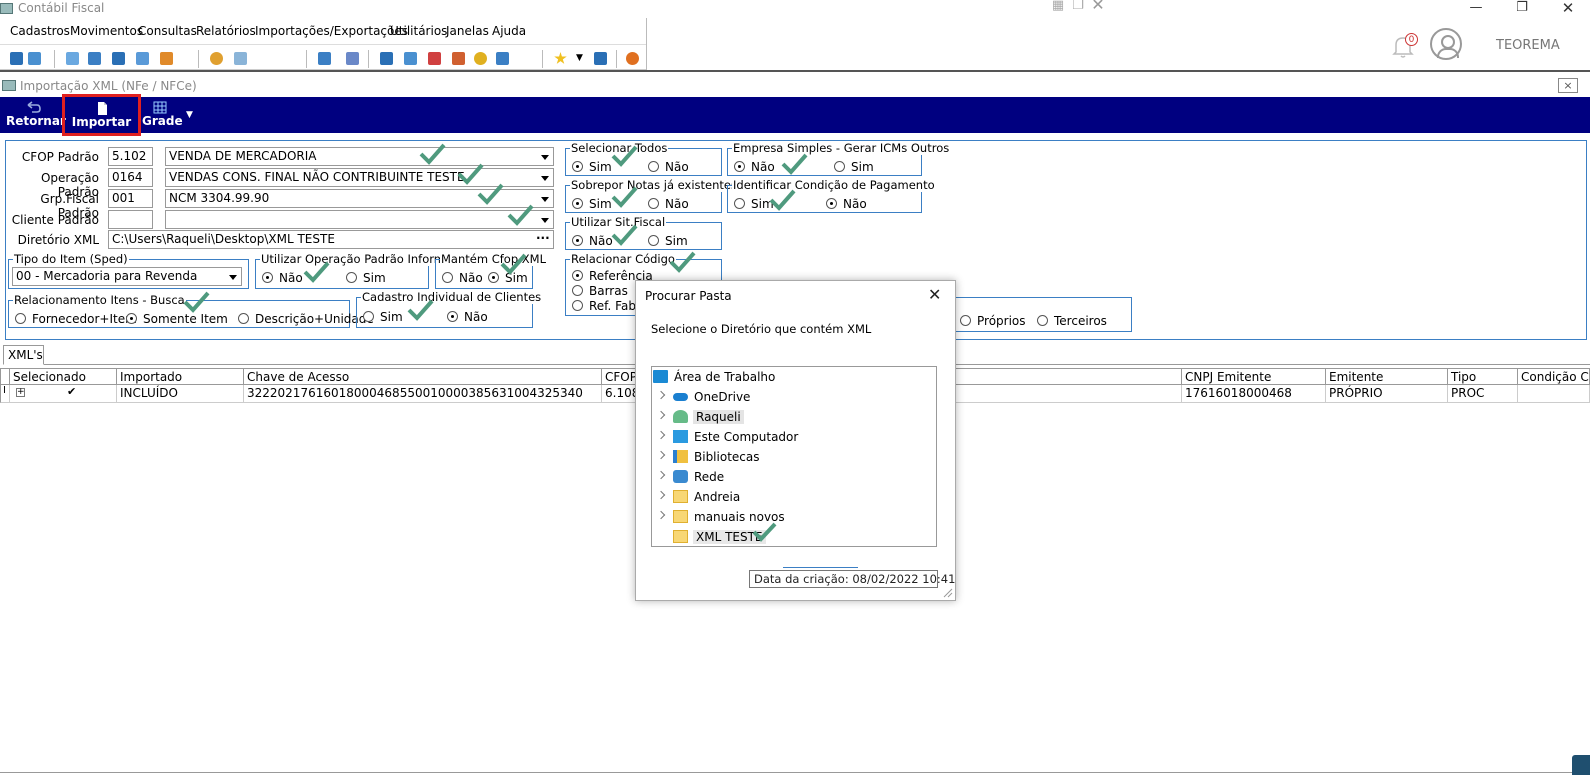 This screenshot has width=1590, height=775. Describe the element at coordinates (216, 58) in the screenshot. I see `gear-icon` at that location.